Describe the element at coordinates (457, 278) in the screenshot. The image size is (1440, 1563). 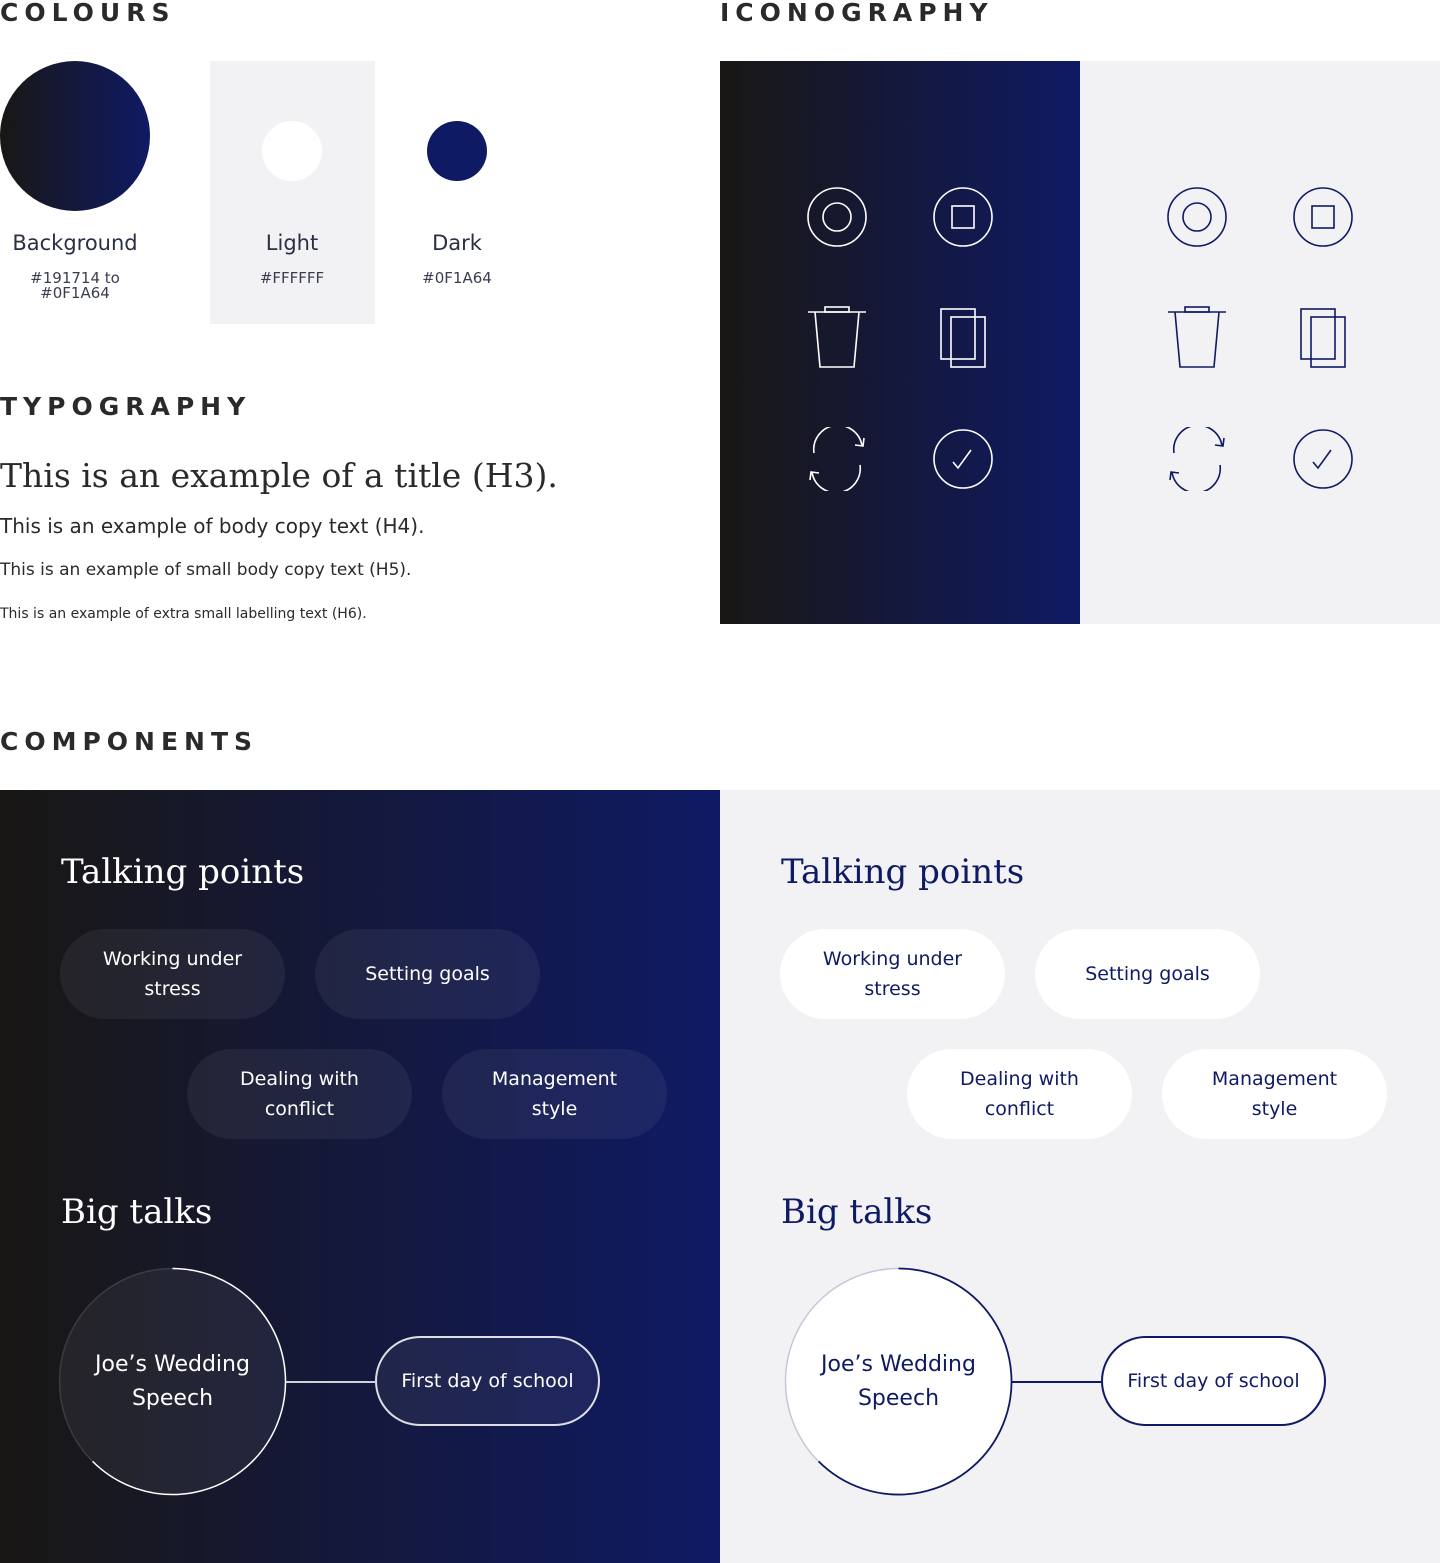
I see `dark-swatch-hex: #0F1A64` at that location.